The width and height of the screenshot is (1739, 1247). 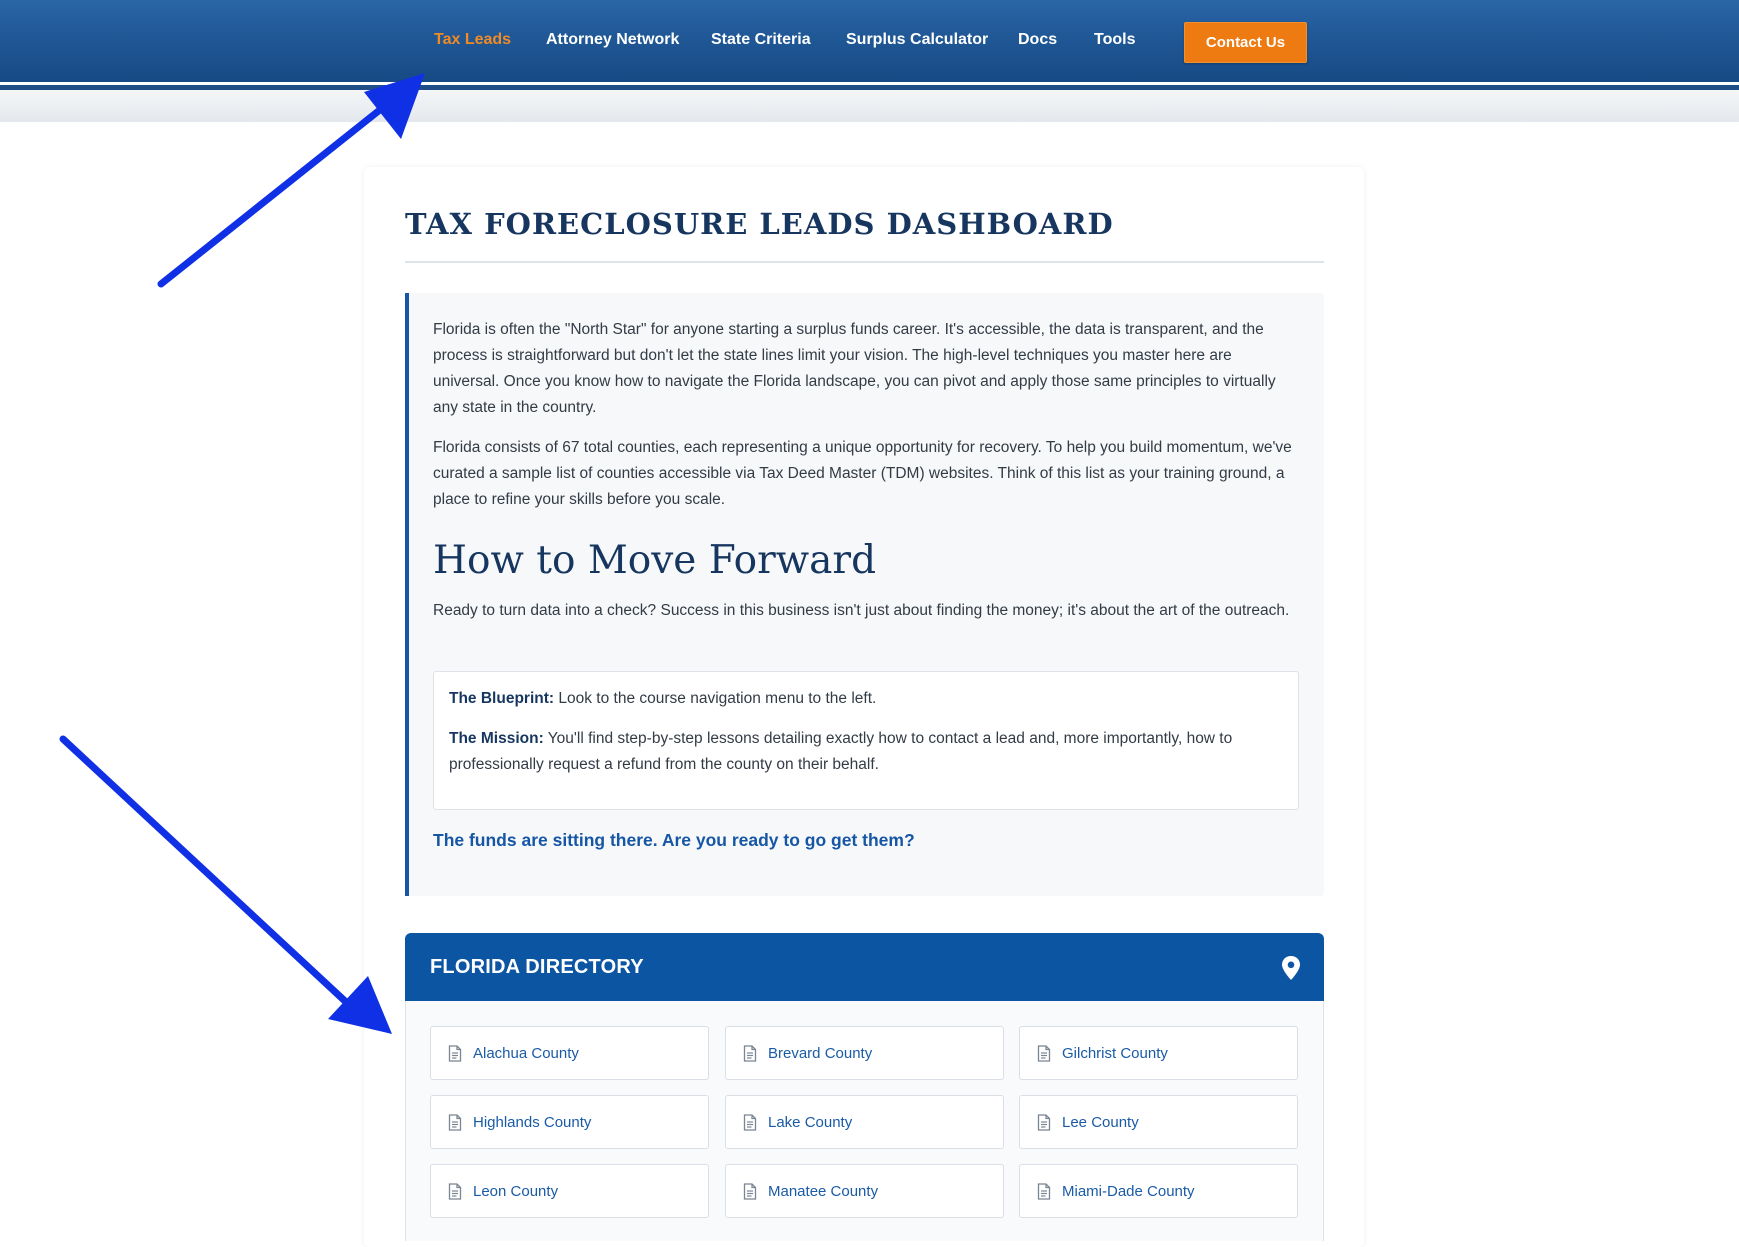 I want to click on county-link-highlands-county: Highlands County, so click(x=569, y=1122).